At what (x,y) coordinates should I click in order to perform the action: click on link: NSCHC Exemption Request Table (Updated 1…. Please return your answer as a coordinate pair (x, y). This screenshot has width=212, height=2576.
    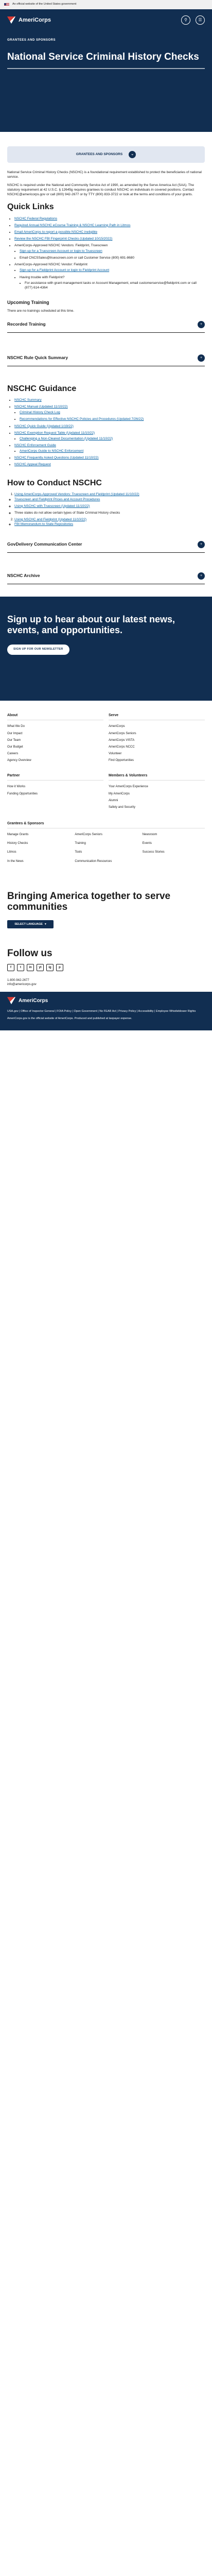
    Looking at the image, I should click on (54, 433).